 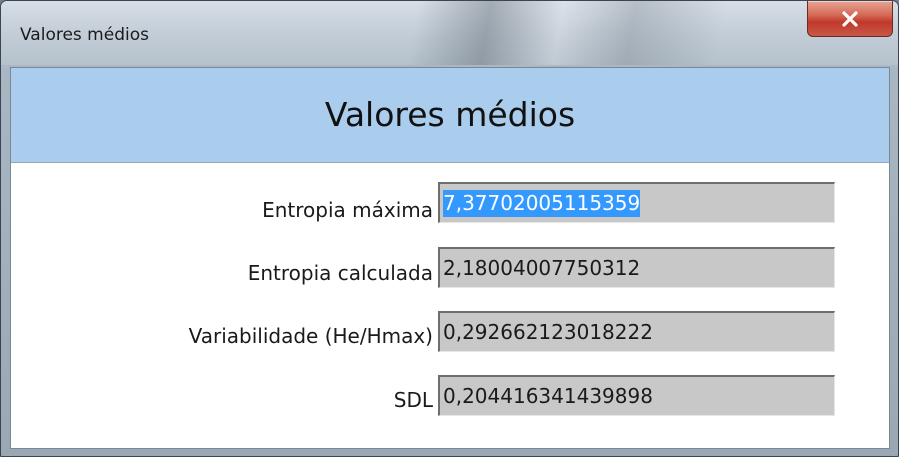 I want to click on close-button, so click(x=850, y=19).